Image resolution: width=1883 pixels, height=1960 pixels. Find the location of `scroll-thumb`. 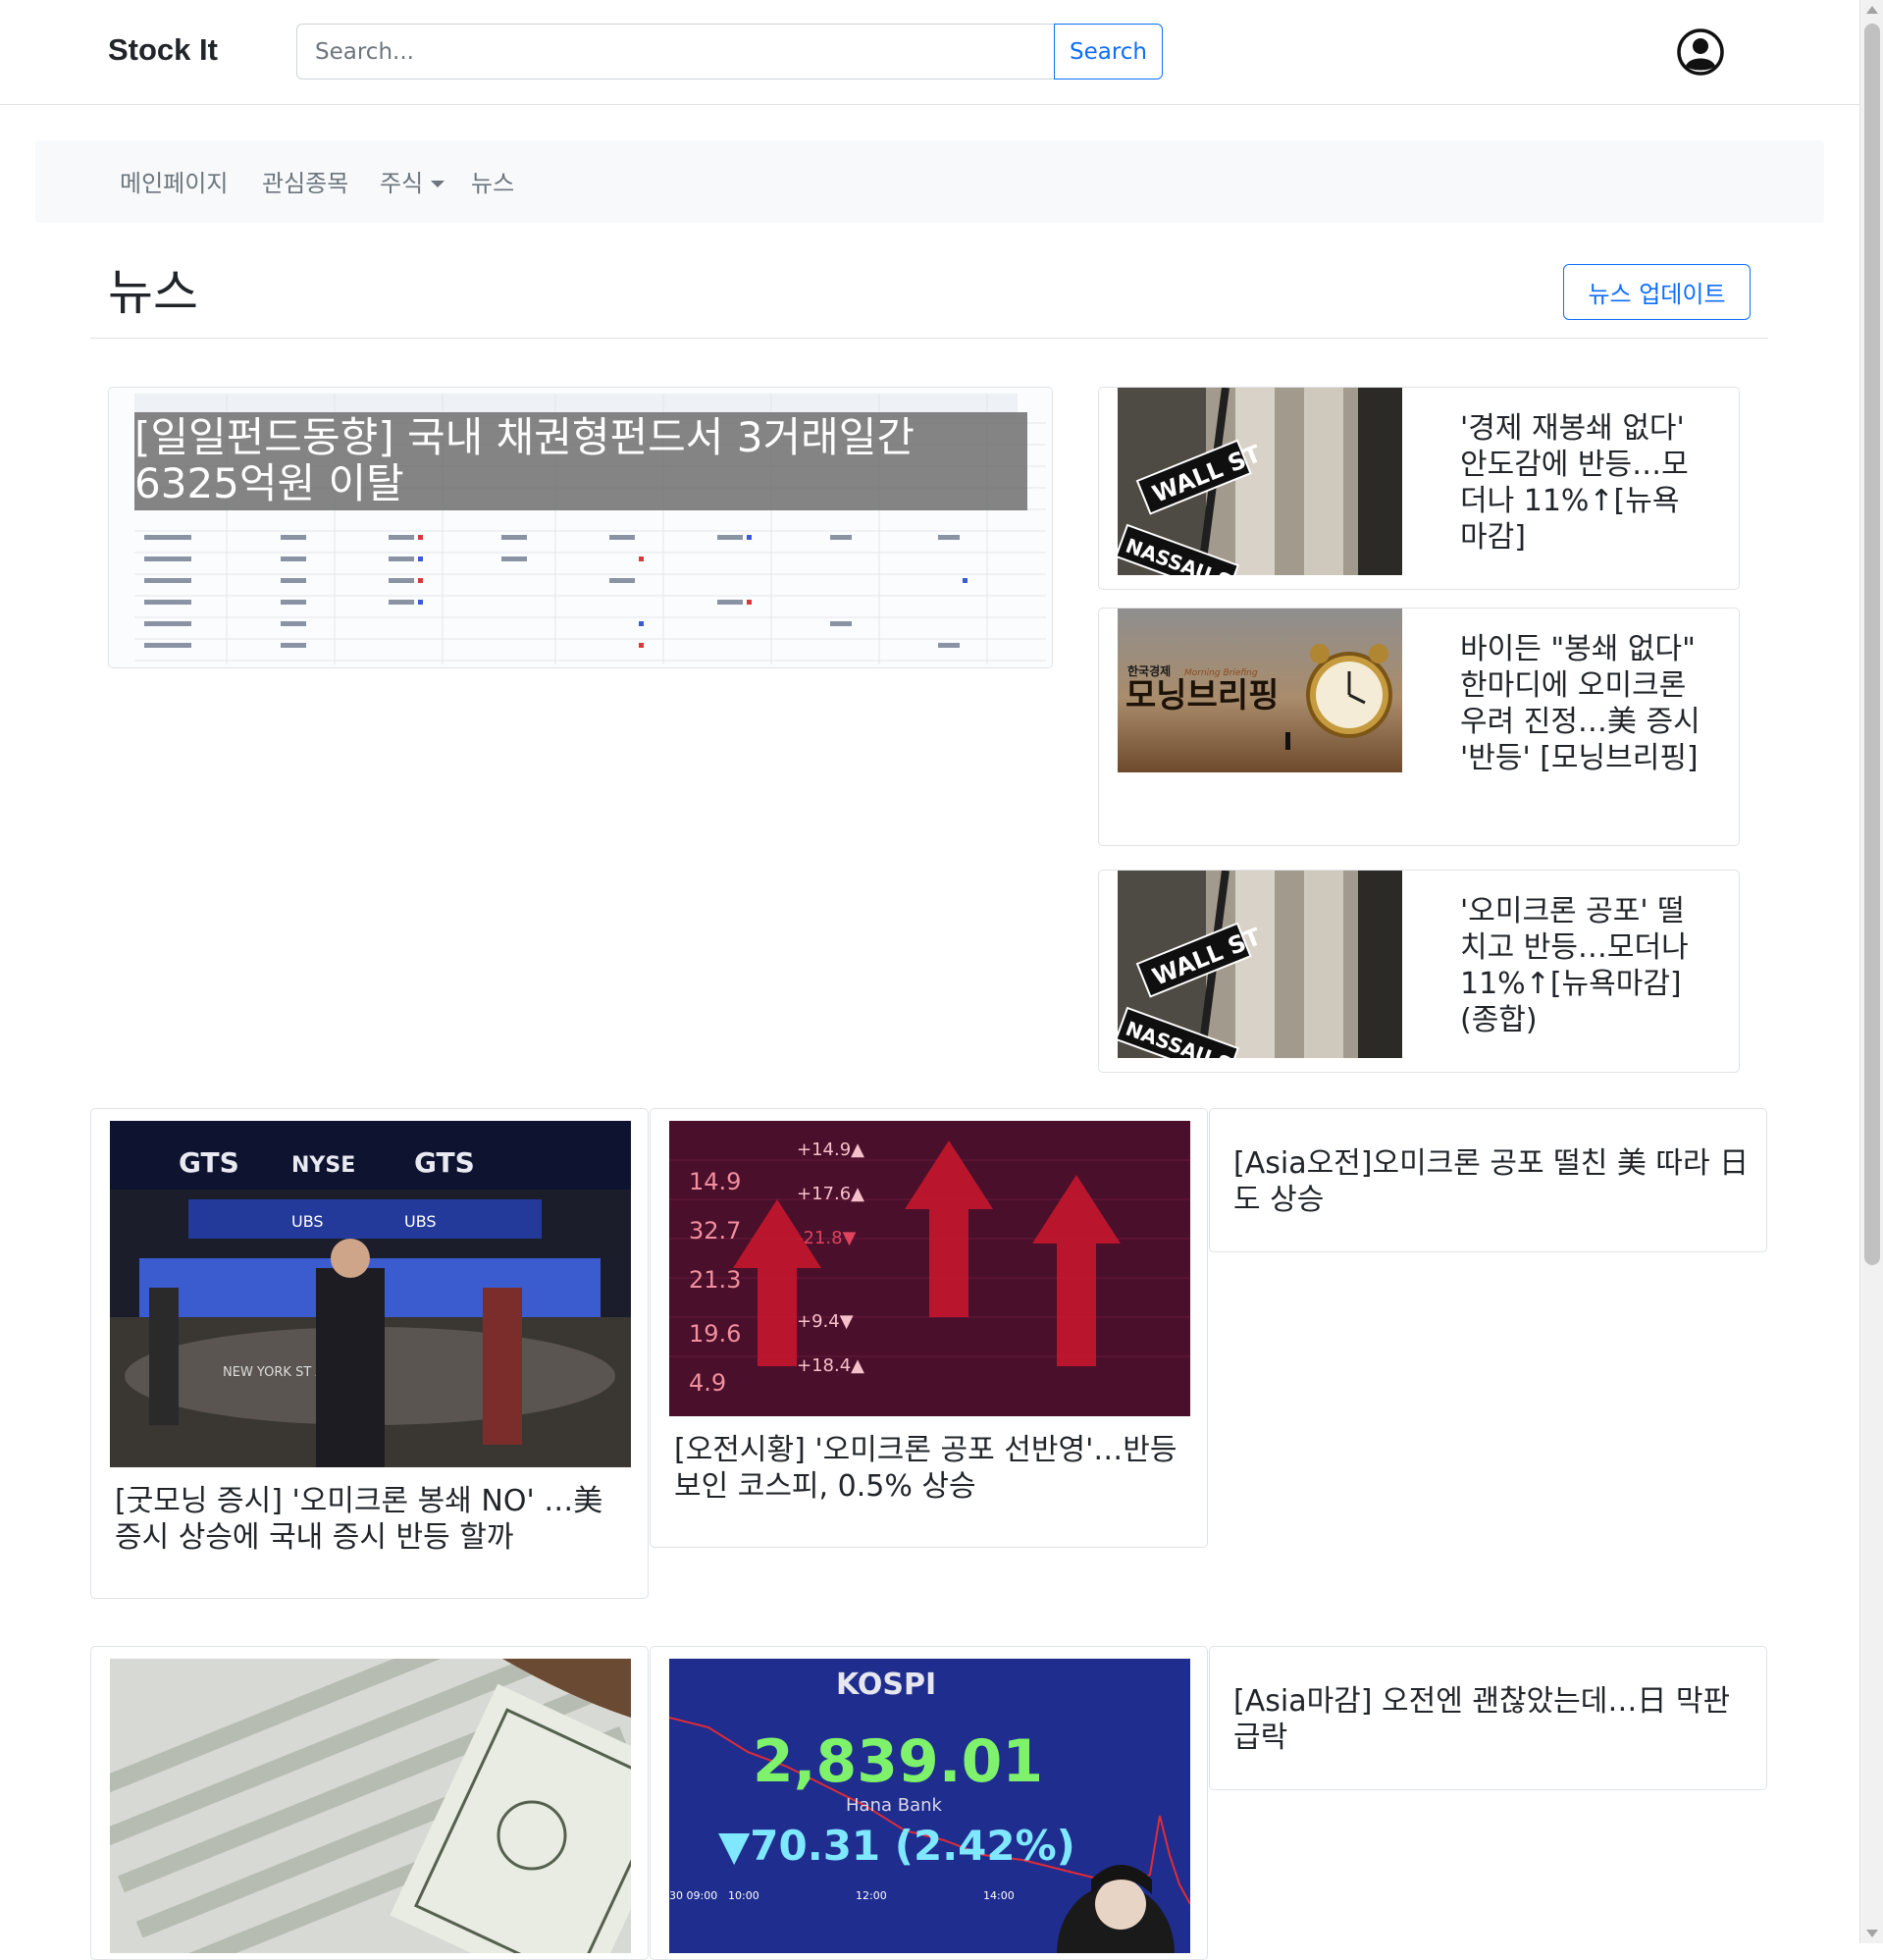

scroll-thumb is located at coordinates (1872, 645).